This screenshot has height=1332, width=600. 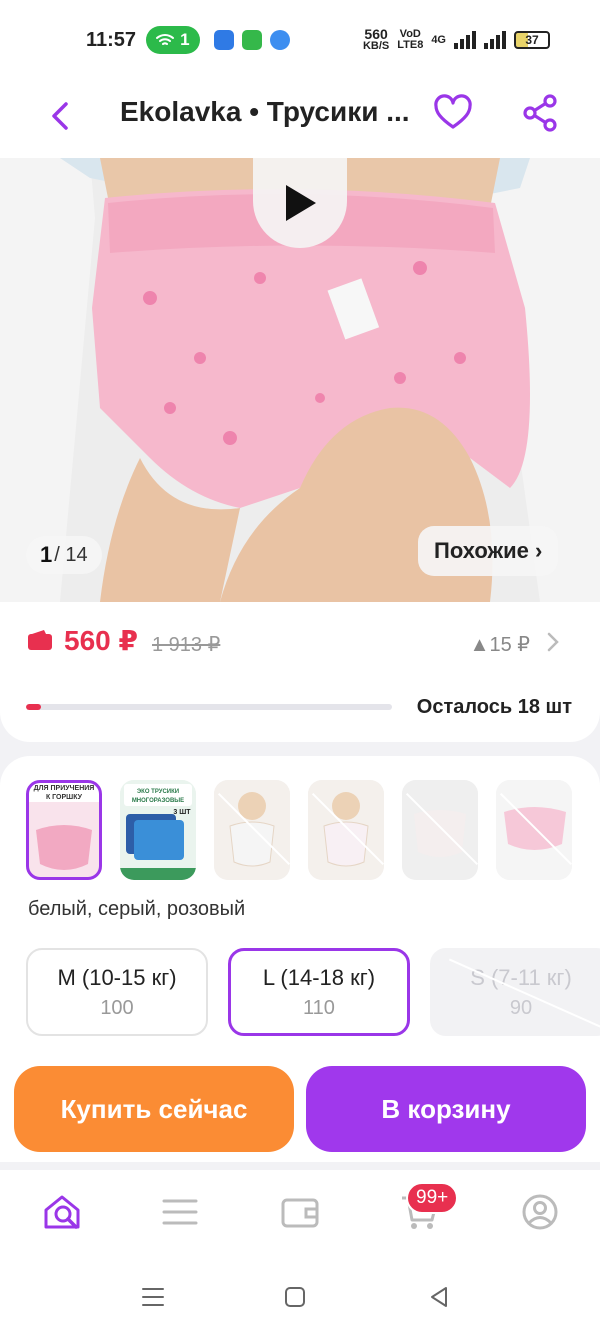 What do you see at coordinates (319, 992) in the screenshot?
I see `size-option-l: L (14-18 кг) 110` at bounding box center [319, 992].